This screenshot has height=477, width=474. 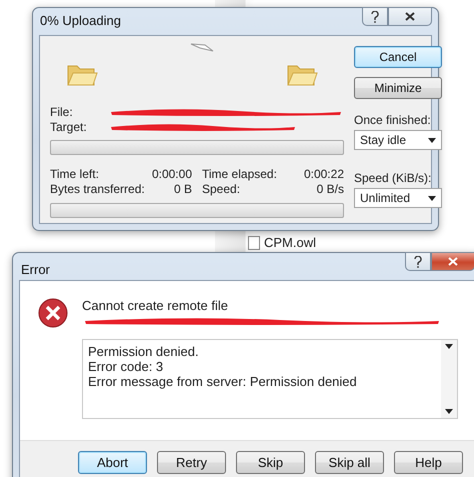 I want to click on close-button, so click(x=410, y=16).